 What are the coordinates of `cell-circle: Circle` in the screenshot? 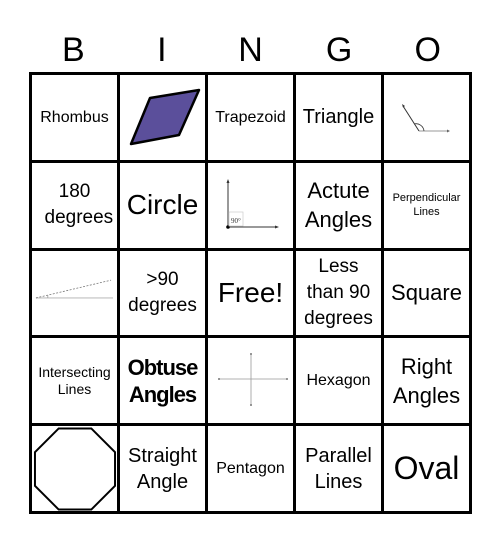 It's located at (162, 205).